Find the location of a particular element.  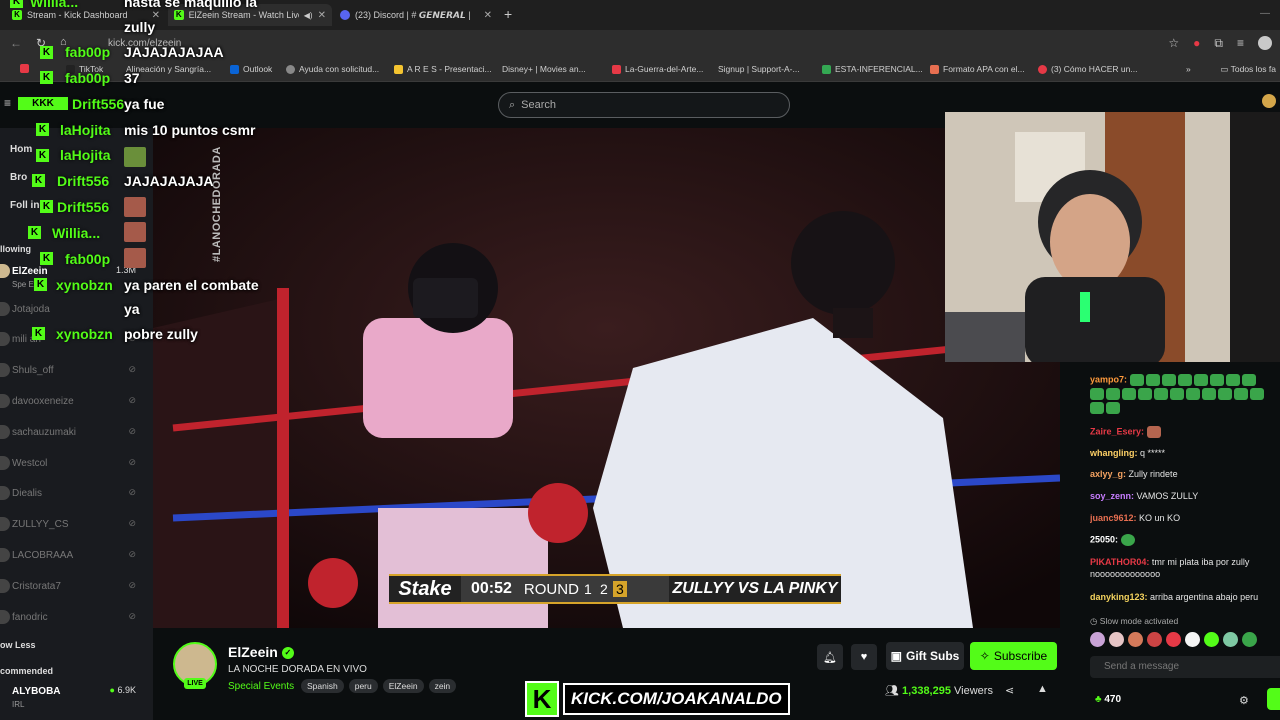

sidebar-channel: Cristorata7 ⊘ is located at coordinates (75, 587).